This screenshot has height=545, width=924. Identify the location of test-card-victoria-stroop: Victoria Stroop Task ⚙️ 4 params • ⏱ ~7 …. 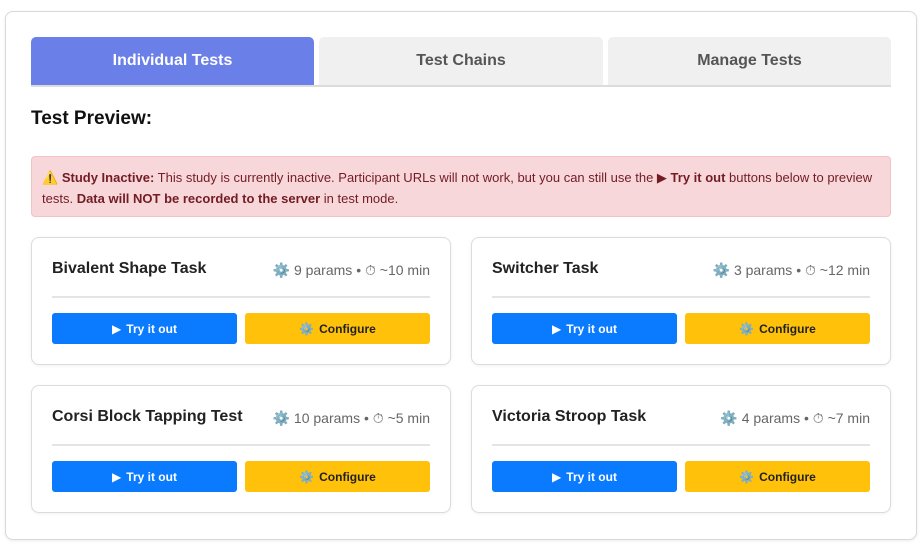
(681, 449).